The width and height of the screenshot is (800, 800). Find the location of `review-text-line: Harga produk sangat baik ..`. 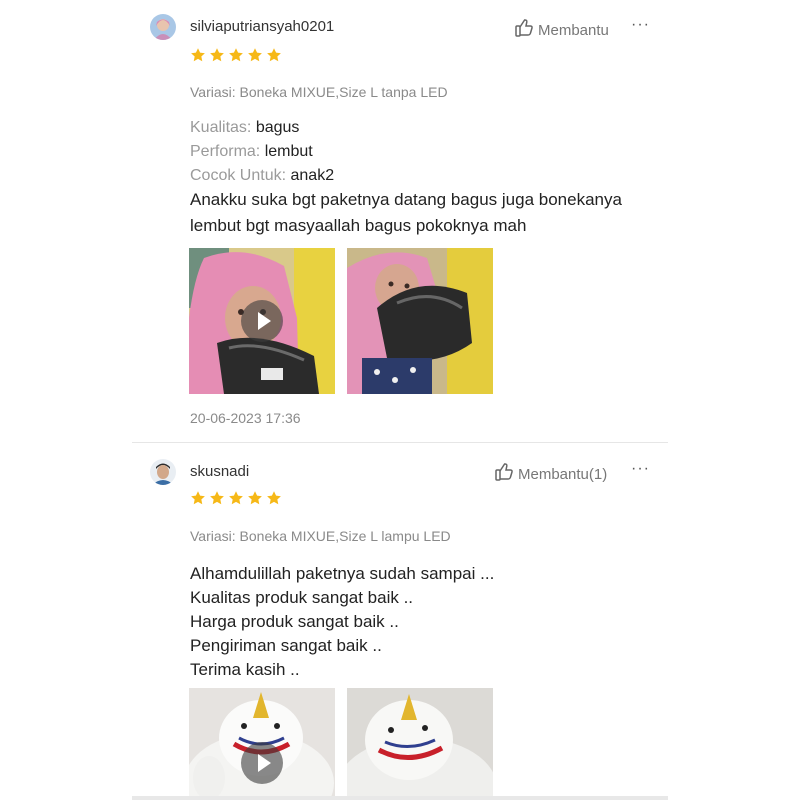

review-text-line: Harga produk sangat baik .. is located at coordinates (294, 621).